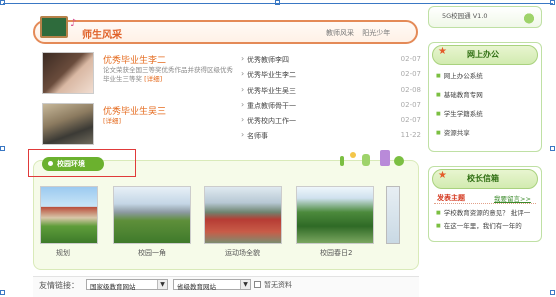  Describe the element at coordinates (483, 178) in the screenshot. I see `mailbox-title: 校长信箱` at that location.